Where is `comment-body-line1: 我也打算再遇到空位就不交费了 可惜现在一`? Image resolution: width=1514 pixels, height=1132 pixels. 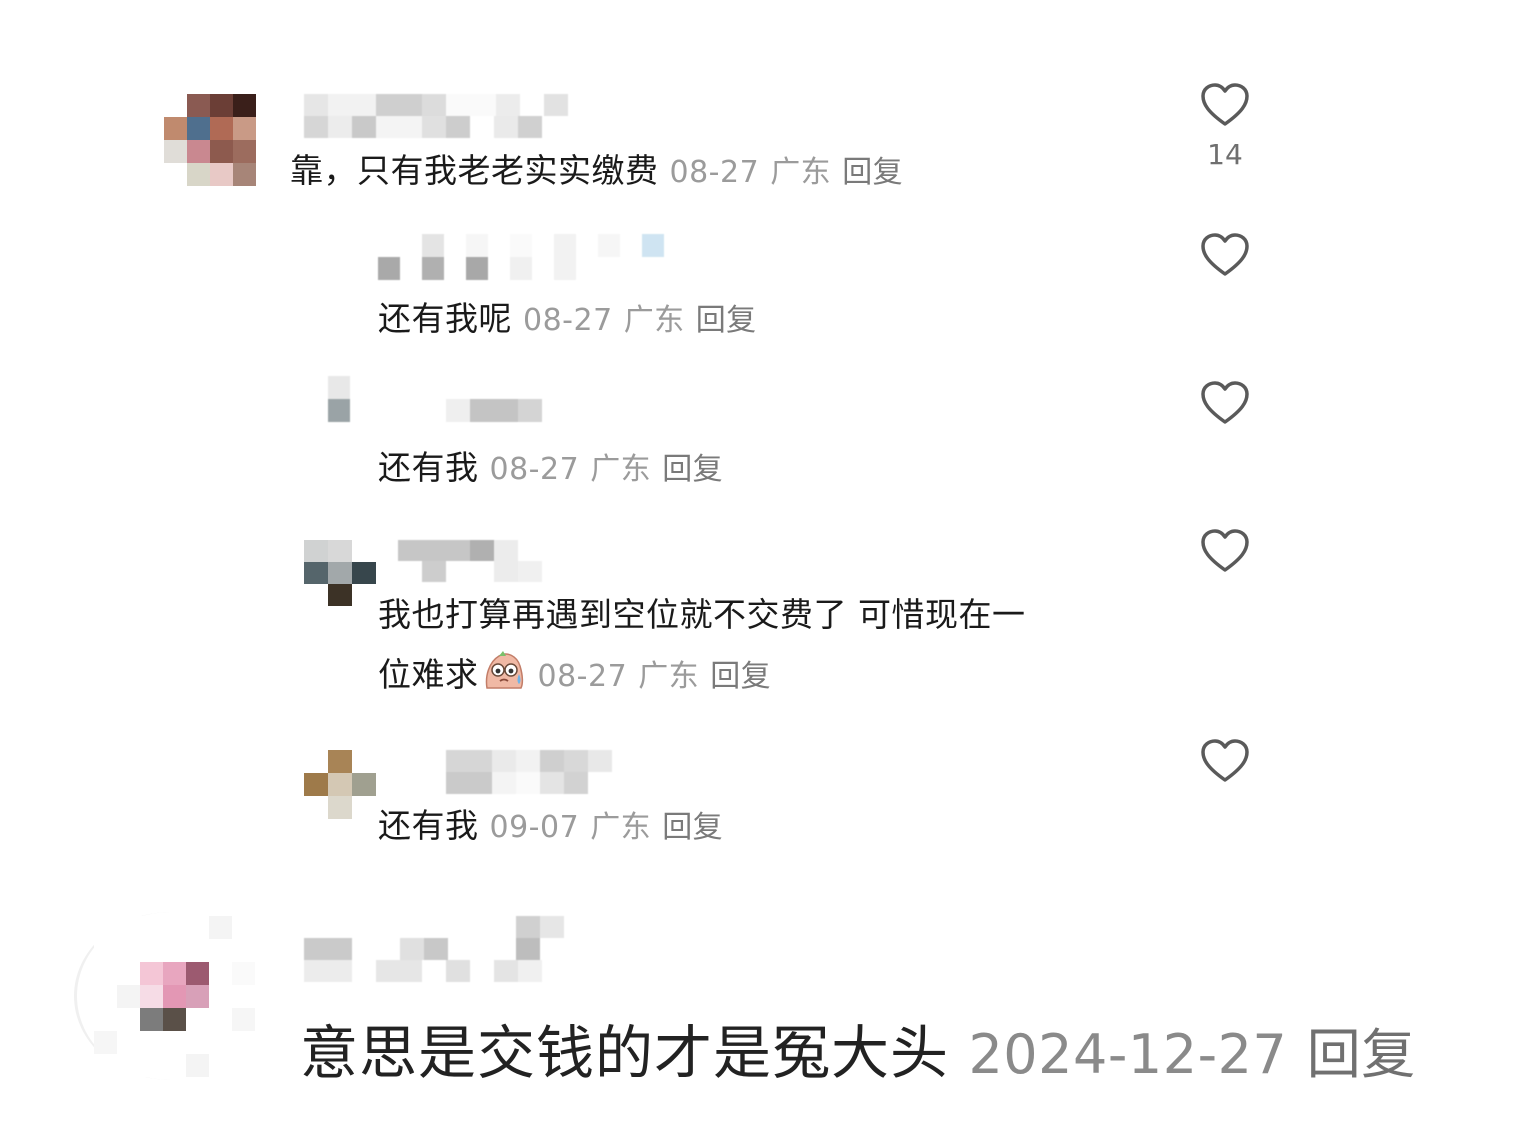
comment-body-line1: 我也打算再遇到空位就不交费了 可惜现在一 is located at coordinates (702, 612).